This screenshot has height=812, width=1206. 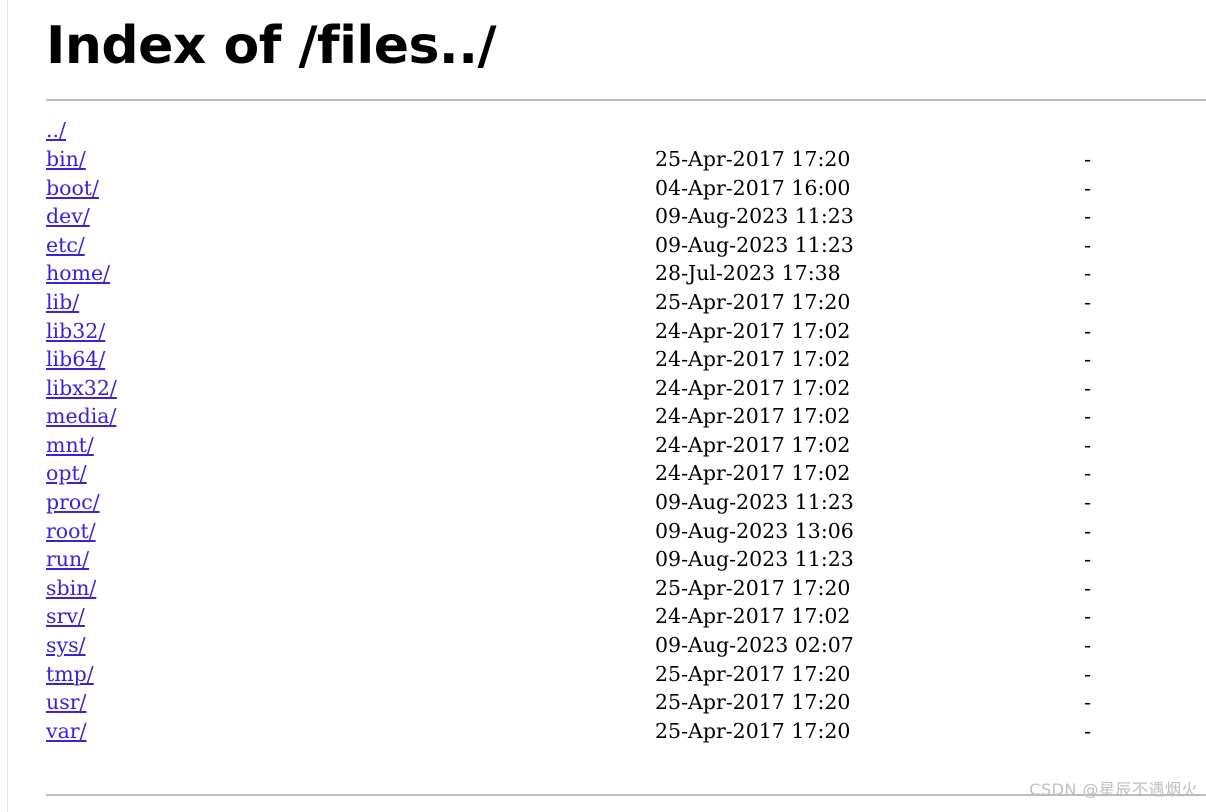 What do you see at coordinates (626, 273) in the screenshot?
I see `listing-row: home/28-Jul-2023 17:38-` at bounding box center [626, 273].